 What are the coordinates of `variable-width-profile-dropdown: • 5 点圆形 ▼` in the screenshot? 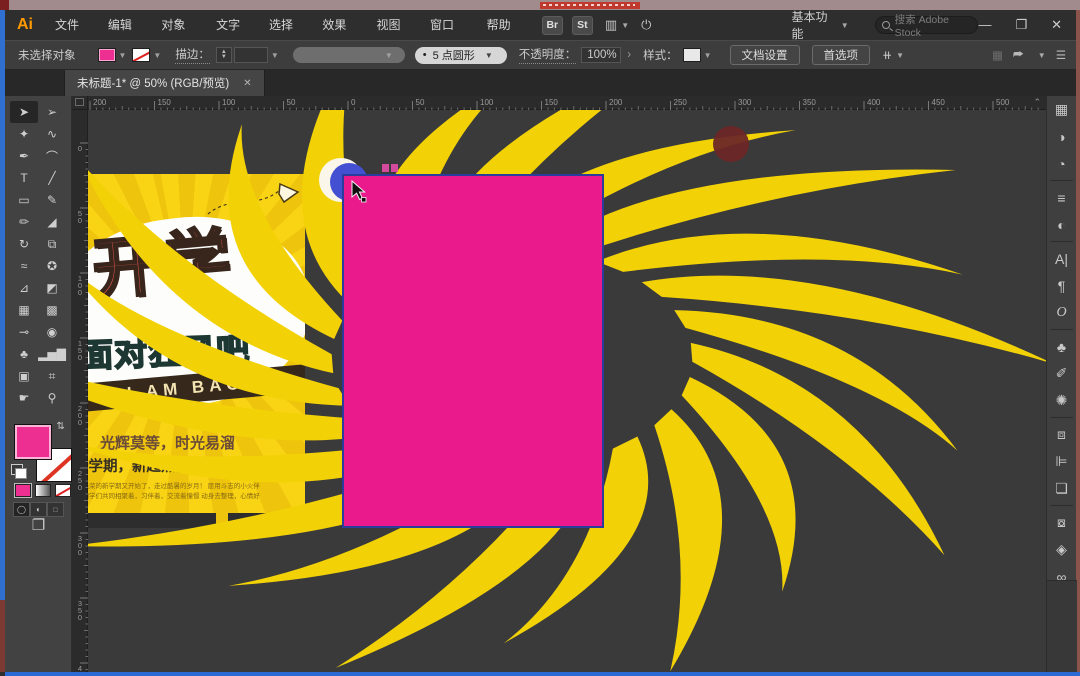 It's located at (460, 55).